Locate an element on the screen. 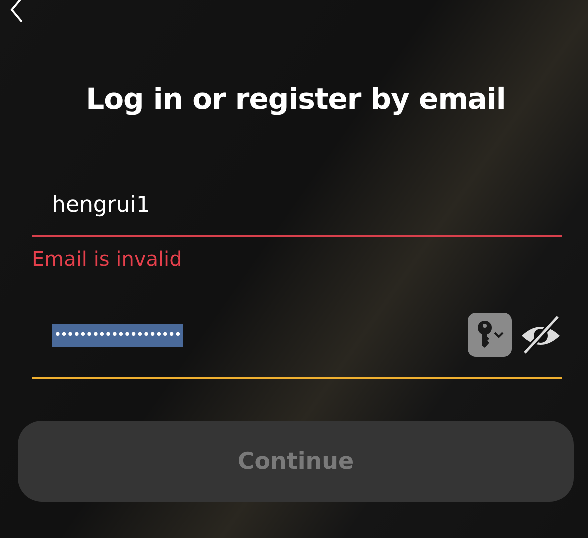  key-icon is located at coordinates (490, 335).